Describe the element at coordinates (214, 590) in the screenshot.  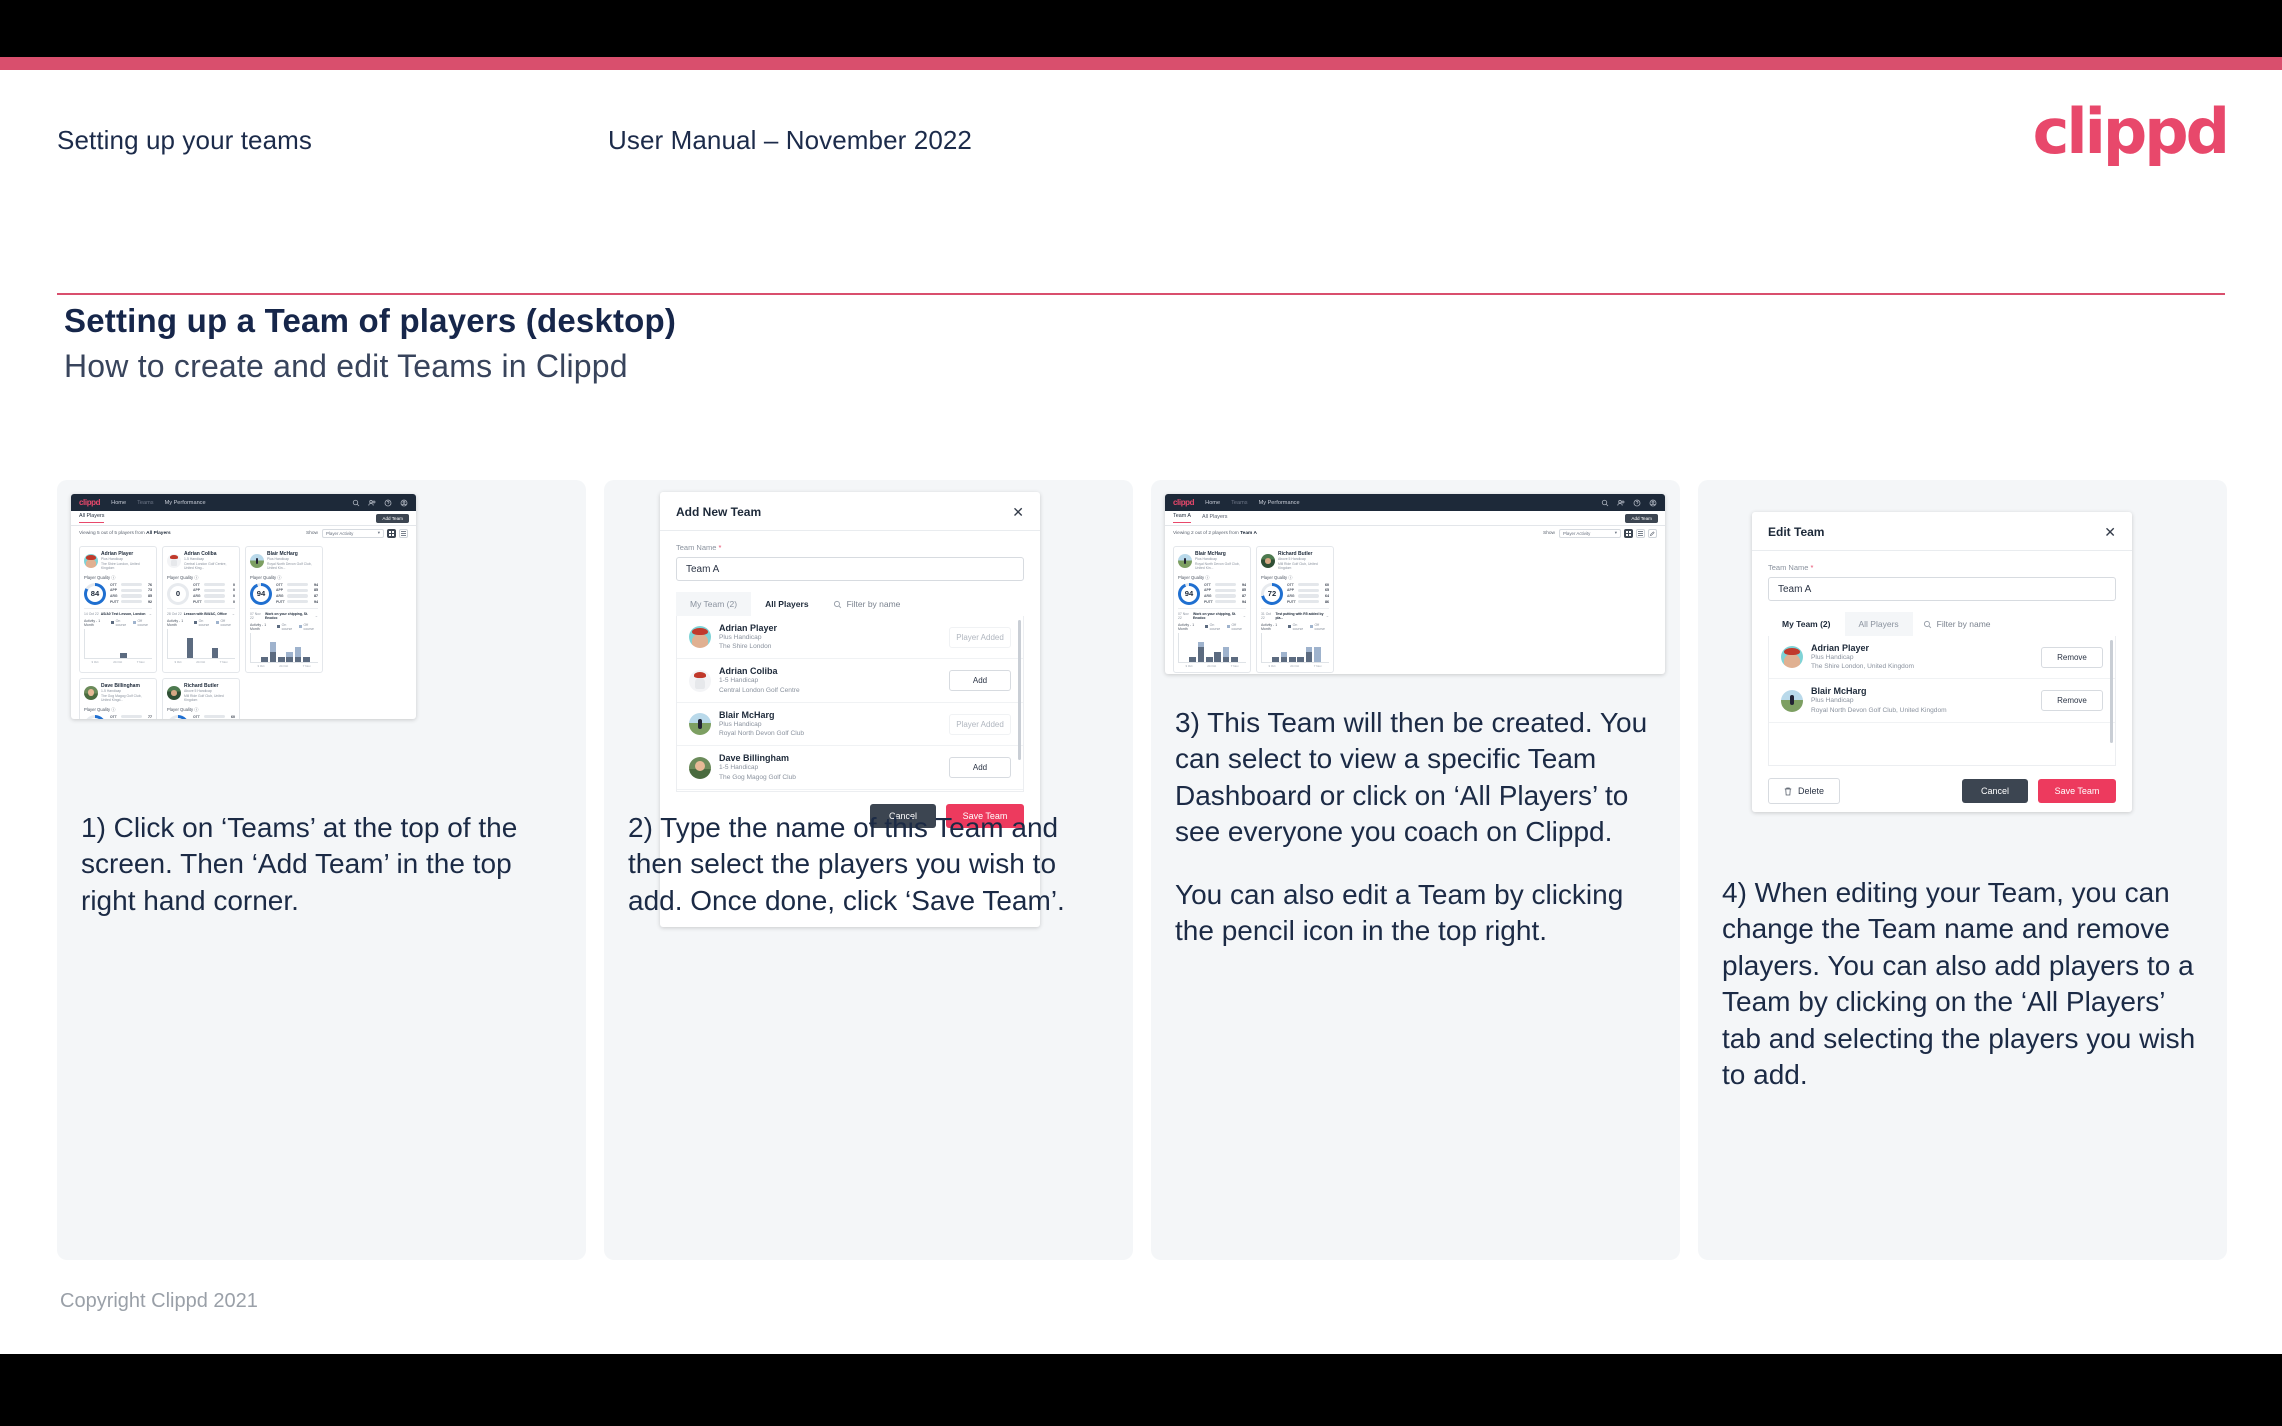
I see `metric-row: APP 0` at that location.